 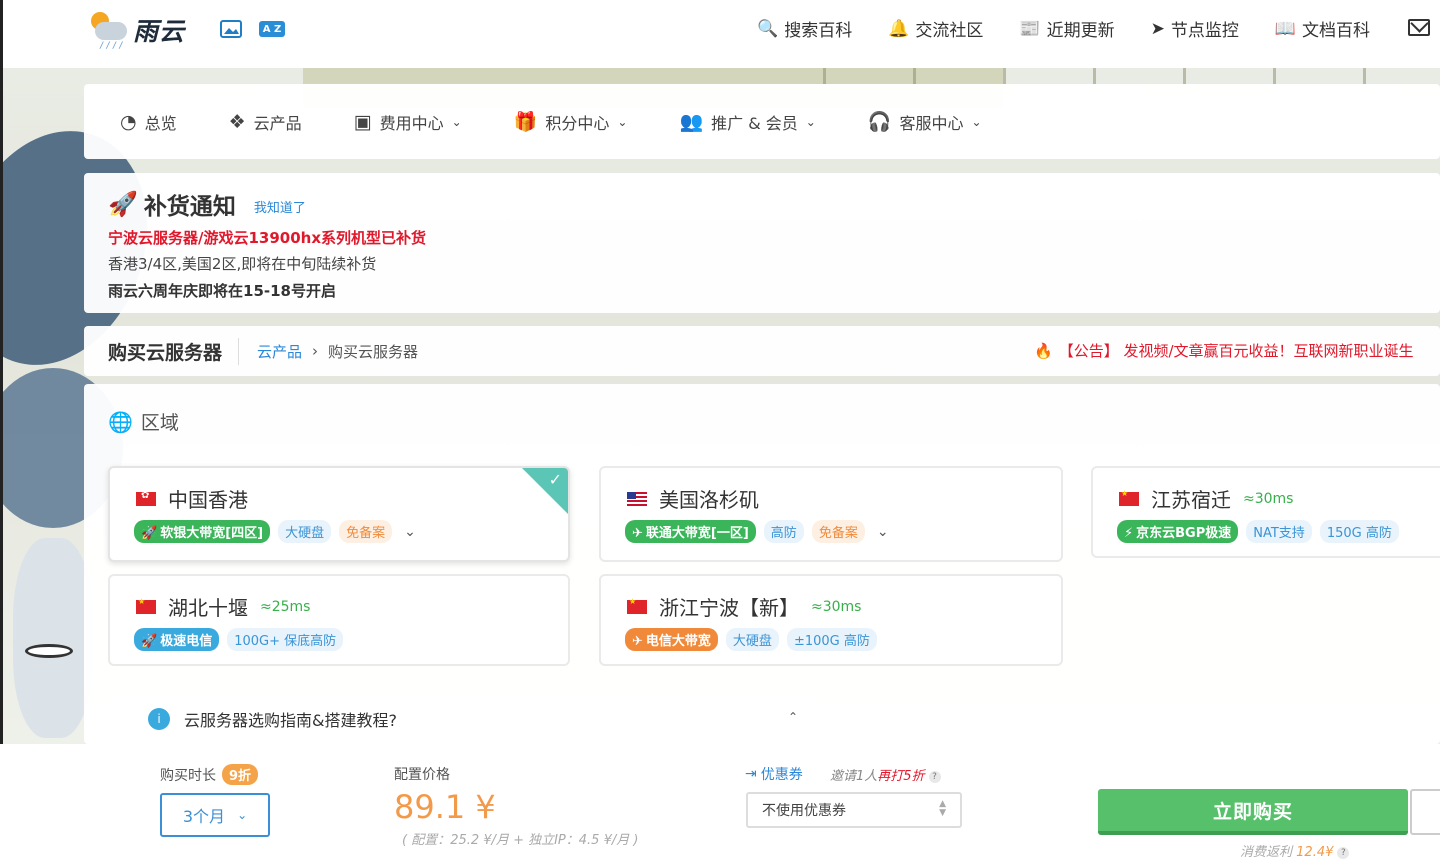 I want to click on secondary-button, so click(x=1425, y=812).